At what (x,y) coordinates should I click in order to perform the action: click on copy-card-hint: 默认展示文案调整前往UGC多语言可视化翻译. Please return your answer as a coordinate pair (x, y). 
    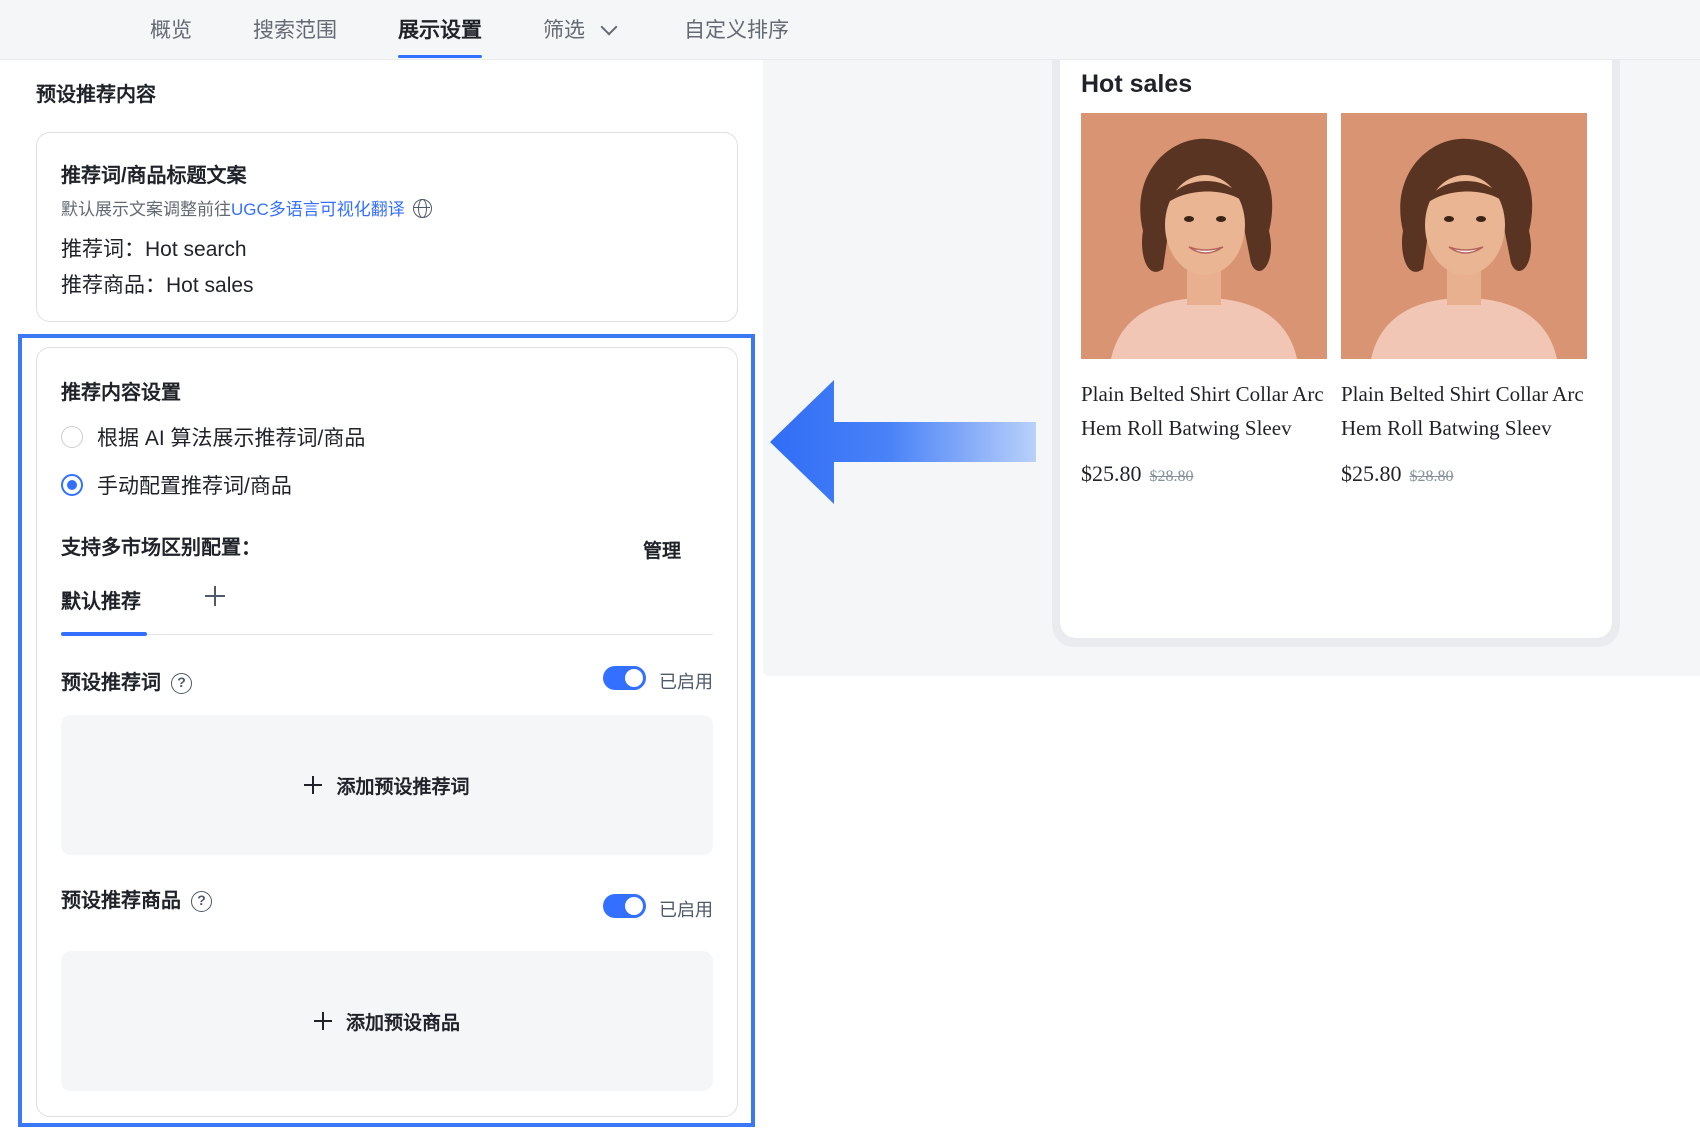
    Looking at the image, I should click on (246, 207).